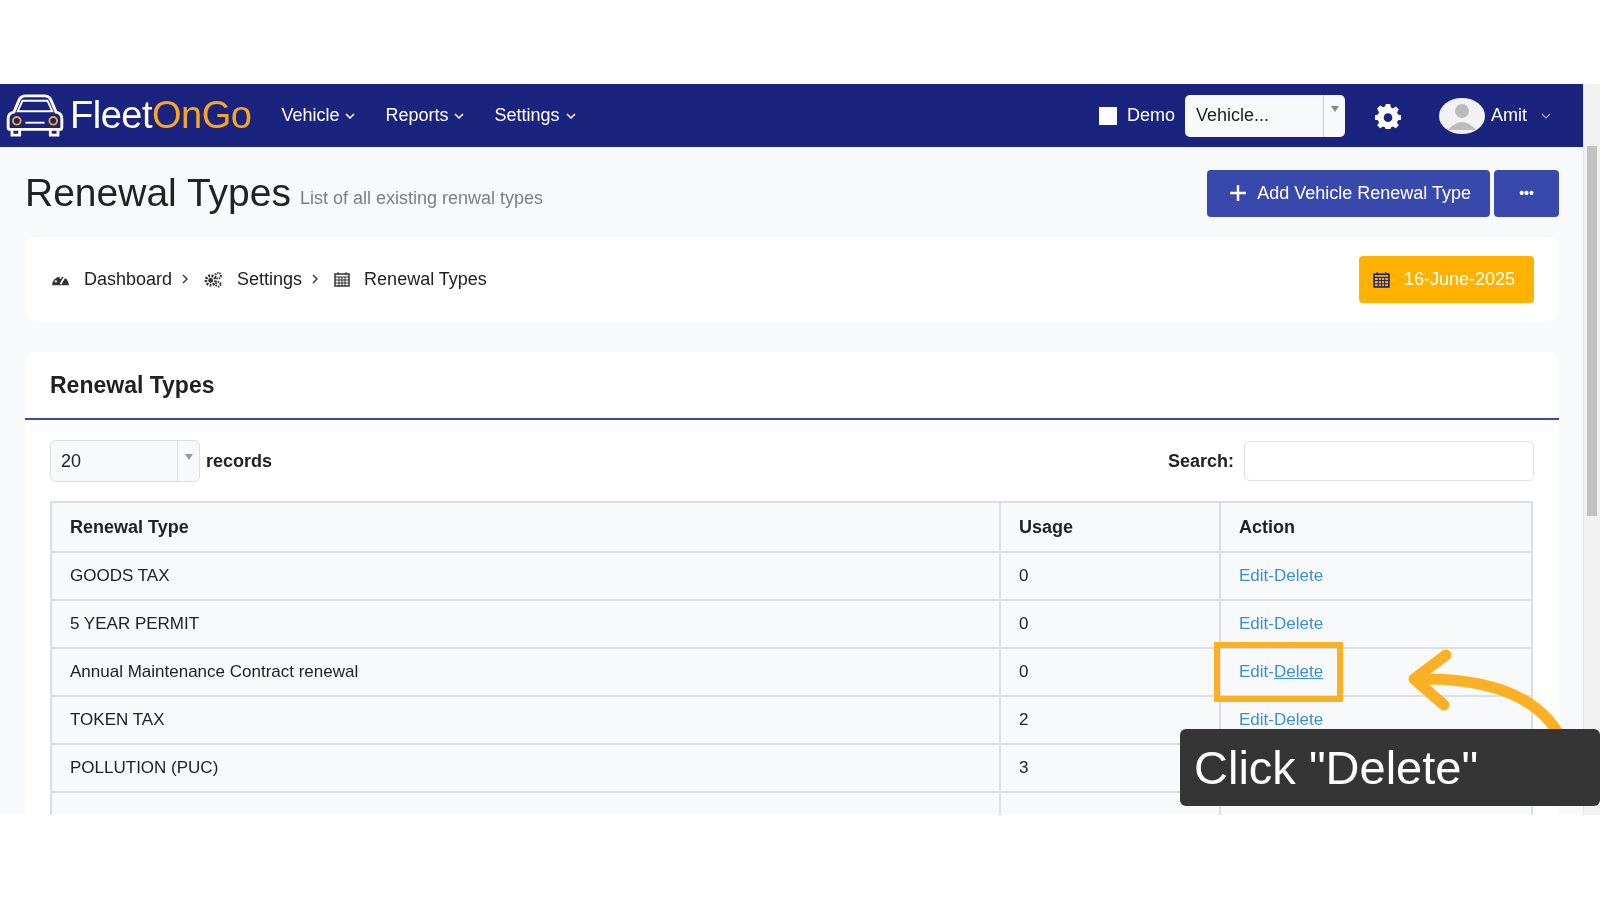 Image resolution: width=1600 pixels, height=900 pixels. I want to click on column-header: Usage, so click(1110, 527).